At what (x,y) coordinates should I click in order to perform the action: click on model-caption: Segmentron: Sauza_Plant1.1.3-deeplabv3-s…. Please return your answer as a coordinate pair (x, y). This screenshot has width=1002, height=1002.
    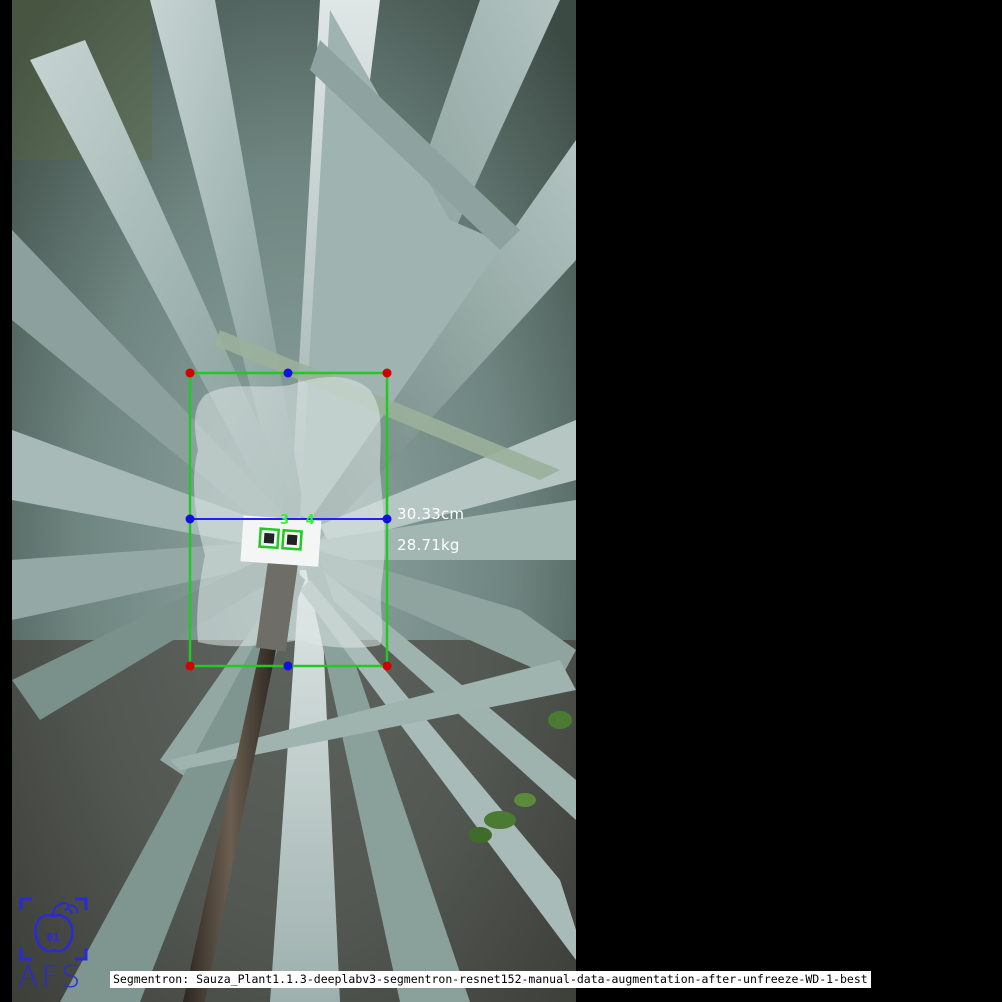
    Looking at the image, I should click on (490, 979).